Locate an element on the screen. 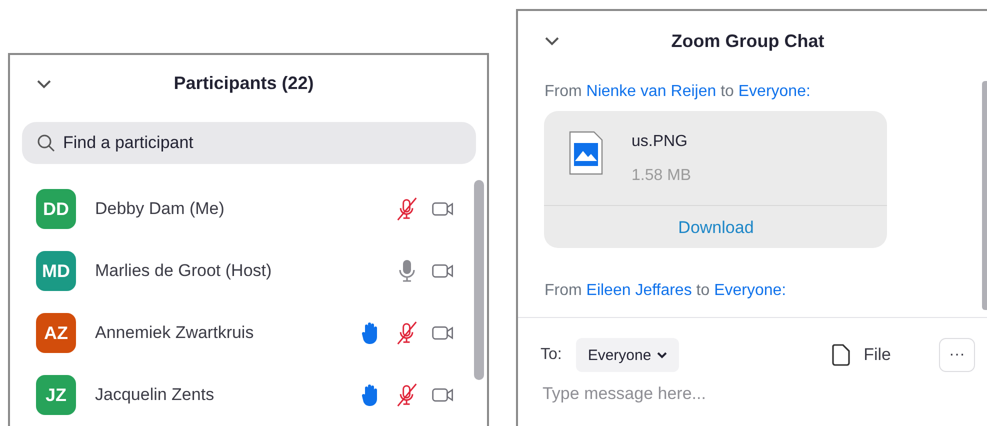 This screenshot has width=987, height=426. avatar: MD is located at coordinates (56, 271).